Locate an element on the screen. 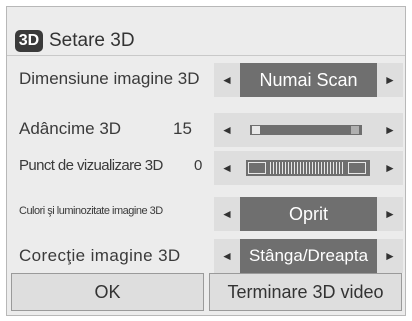  image-correction-value: Stânga/Dreapta is located at coordinates (308, 256).